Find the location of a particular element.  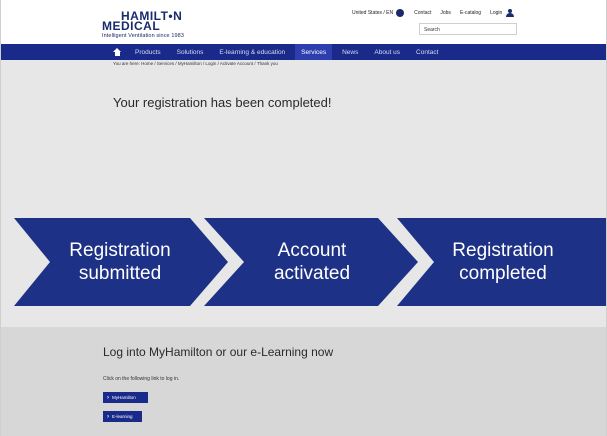

myhamilton-button-label: MyHamilton is located at coordinates (124, 397).